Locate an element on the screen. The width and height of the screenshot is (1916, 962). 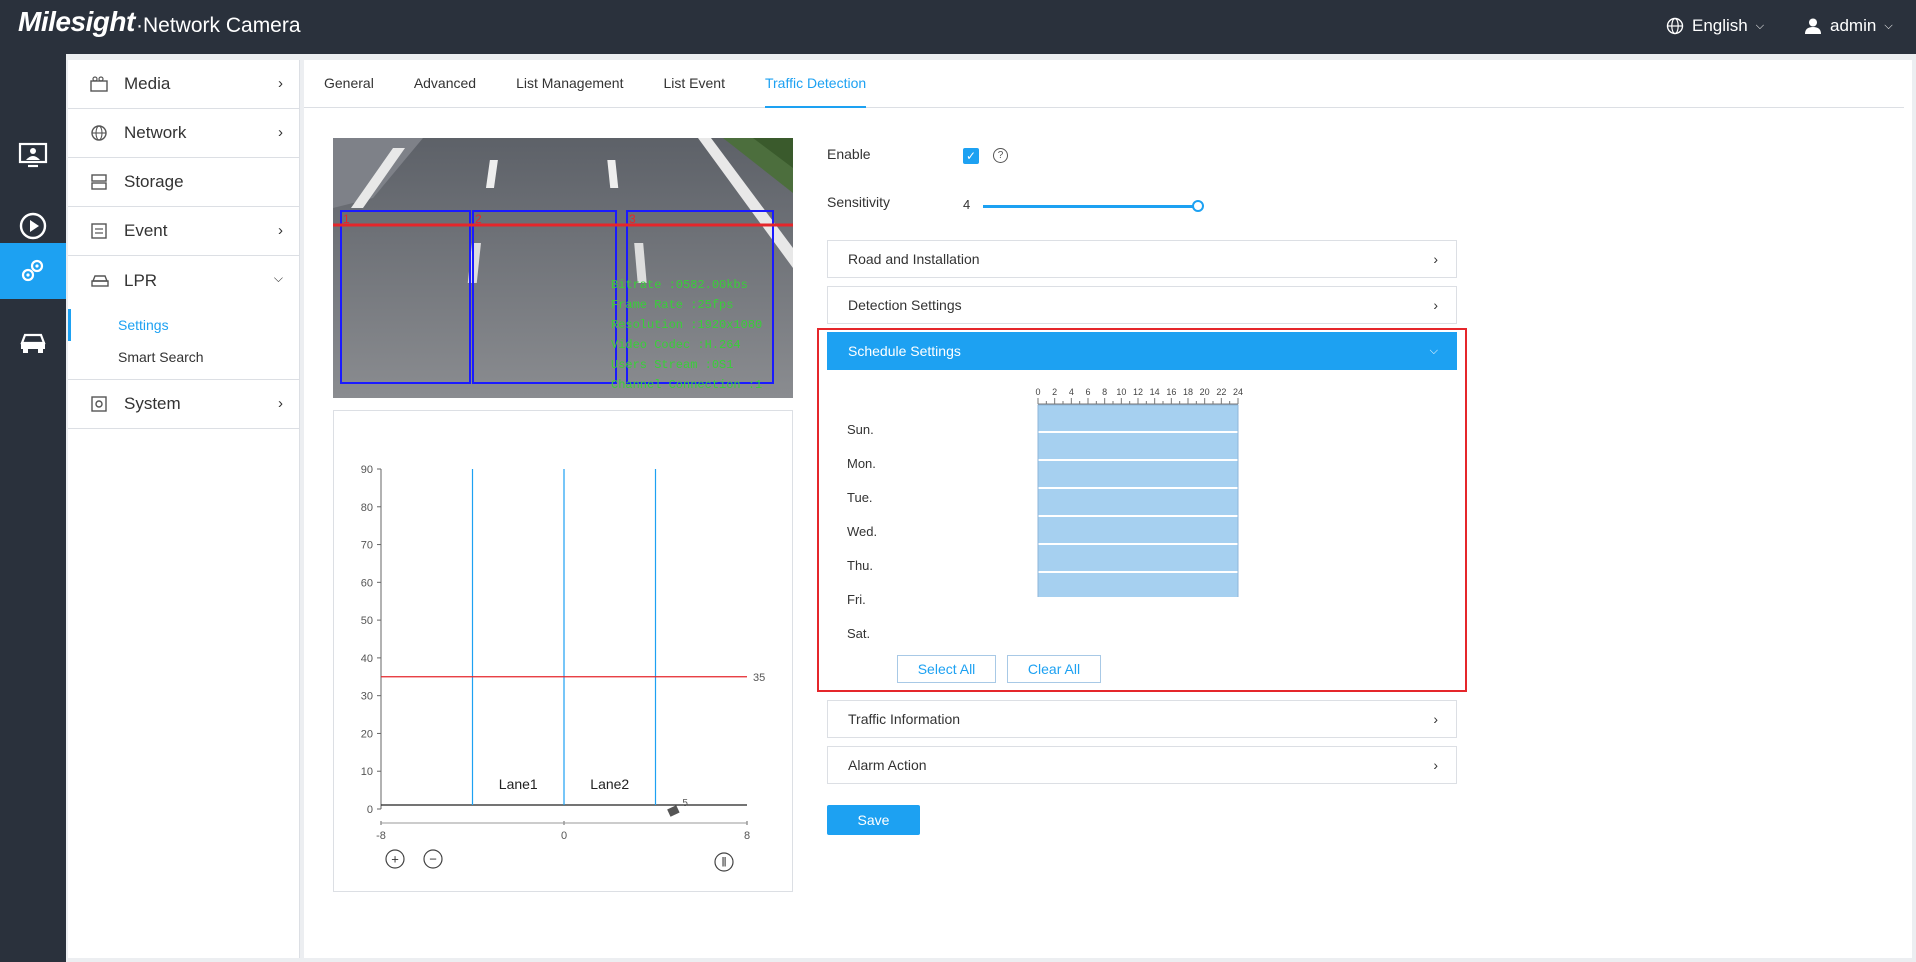
panel-title: Road and Installation is located at coordinates (914, 259).